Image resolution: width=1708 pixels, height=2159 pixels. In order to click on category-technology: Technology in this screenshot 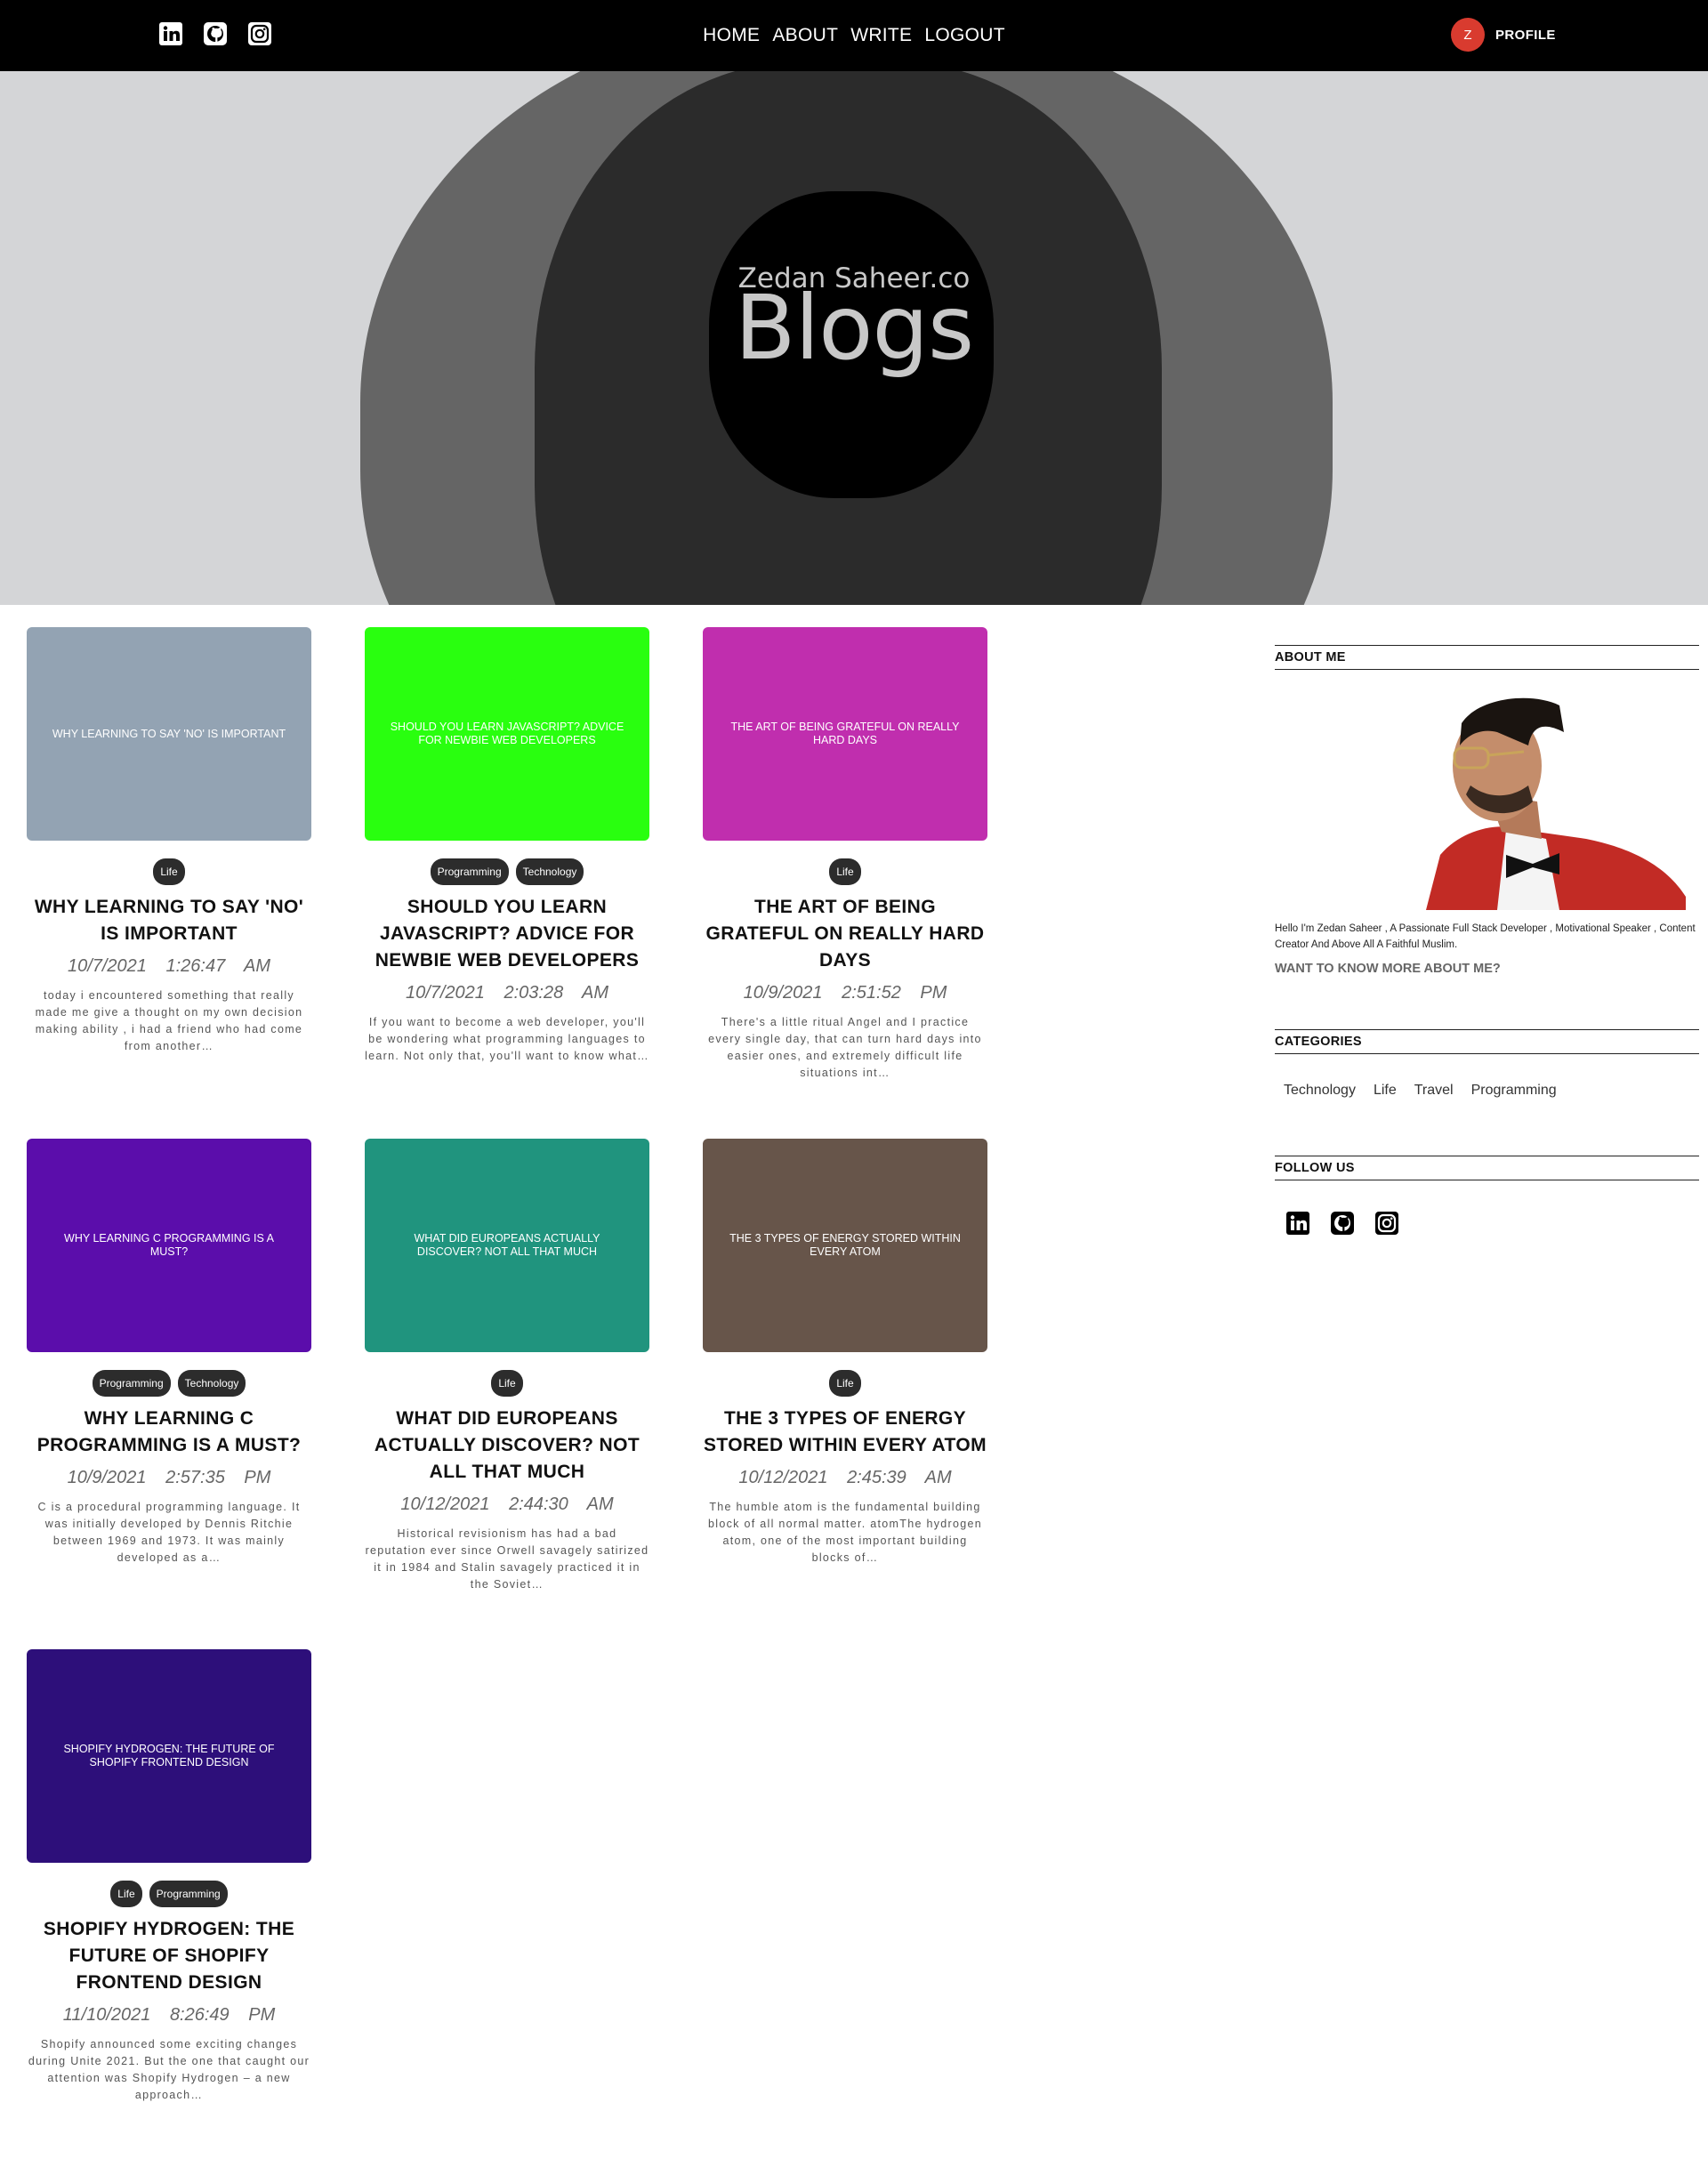, I will do `click(1320, 1091)`.